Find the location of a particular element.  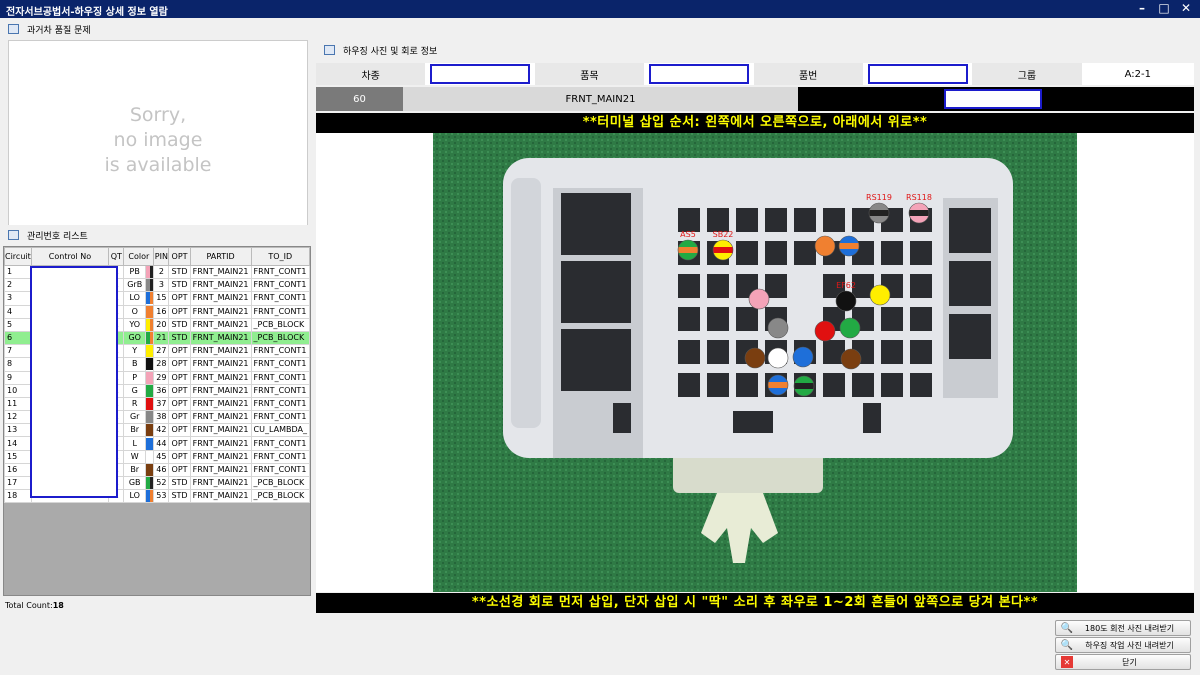

housing-info-header: 하우징 사진 및 회로 정보 is located at coordinates (755, 50).